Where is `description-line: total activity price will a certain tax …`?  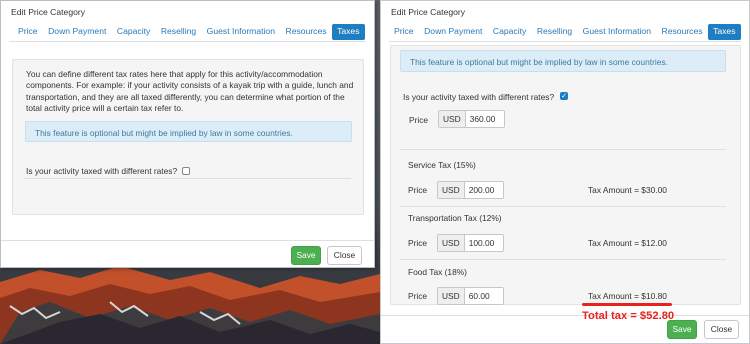
description-line: total activity price will a certain tax … is located at coordinates (105, 108).